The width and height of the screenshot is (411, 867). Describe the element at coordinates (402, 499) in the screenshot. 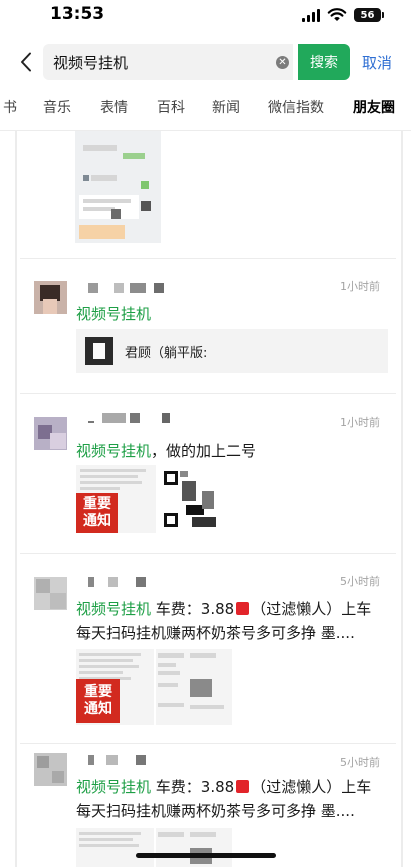

I see `feed-scrollbar` at that location.